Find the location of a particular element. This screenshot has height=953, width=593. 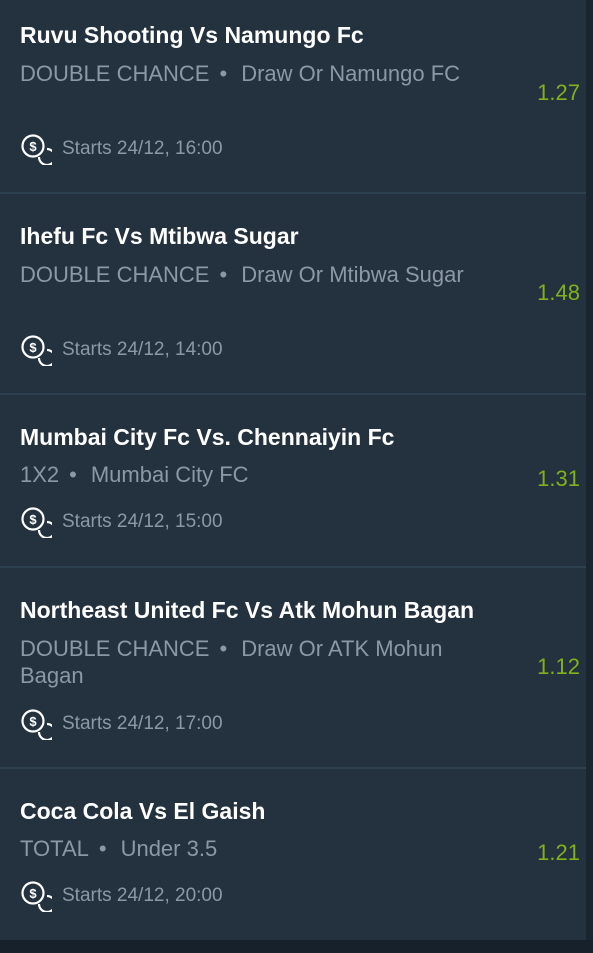

start-time-row: $ Starts 24/12, 15:00 is located at coordinates (121, 522).